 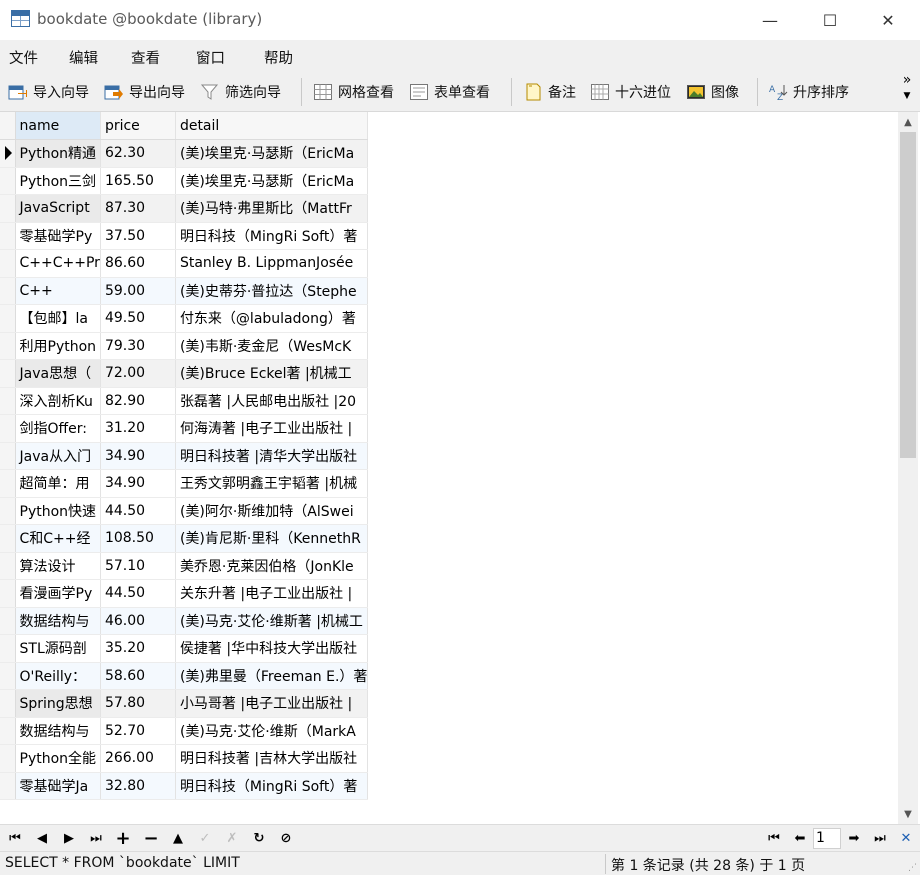 I want to click on export-wizard-button: 导出向导, so click(x=144, y=92).